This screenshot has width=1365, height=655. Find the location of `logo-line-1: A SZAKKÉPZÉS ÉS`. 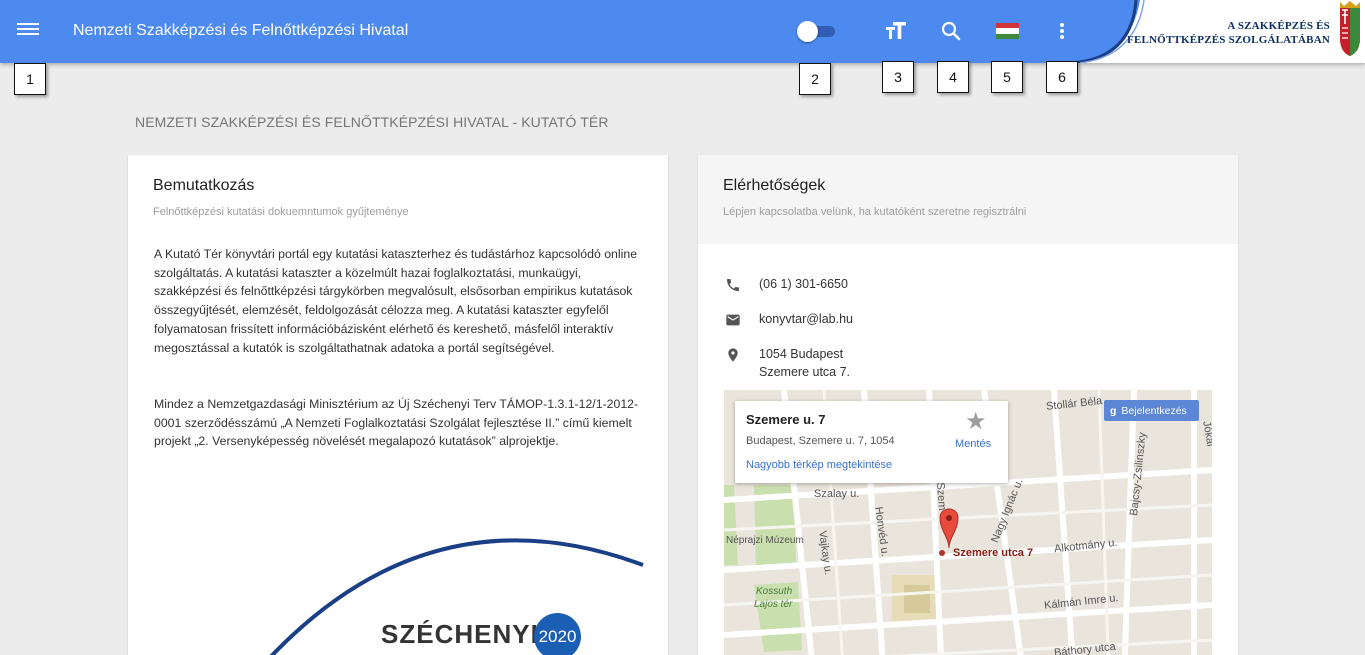

logo-line-1: A SZAKKÉPZÉS ÉS is located at coordinates (1278, 26).